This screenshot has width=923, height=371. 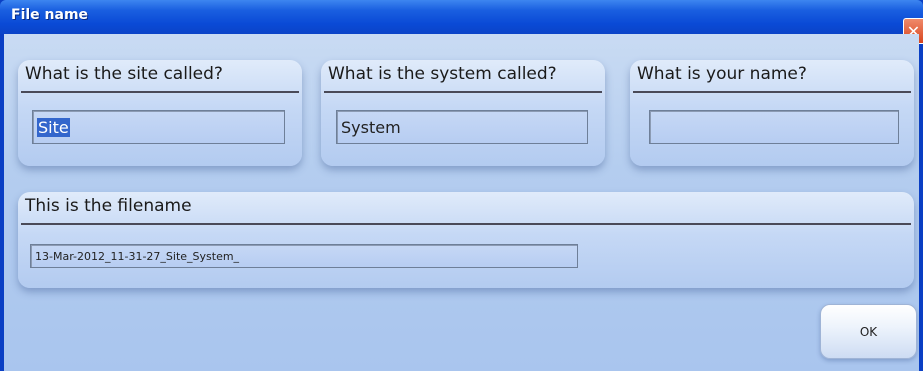 I want to click on name-panel: What is your name?, so click(x=772, y=113).